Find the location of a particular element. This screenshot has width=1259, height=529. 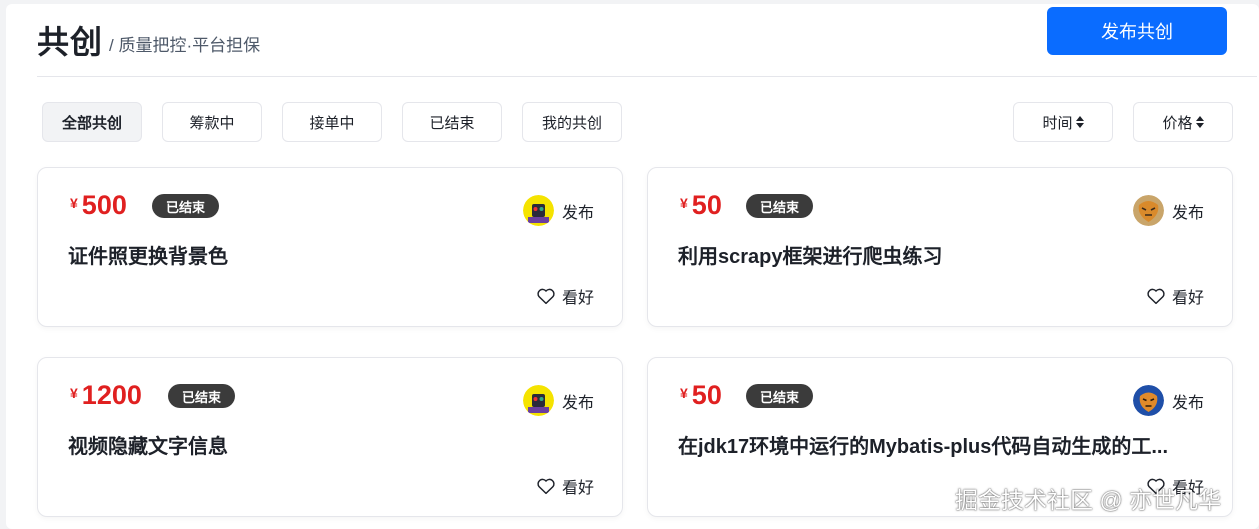

price: ¥ 500 is located at coordinates (98, 205).